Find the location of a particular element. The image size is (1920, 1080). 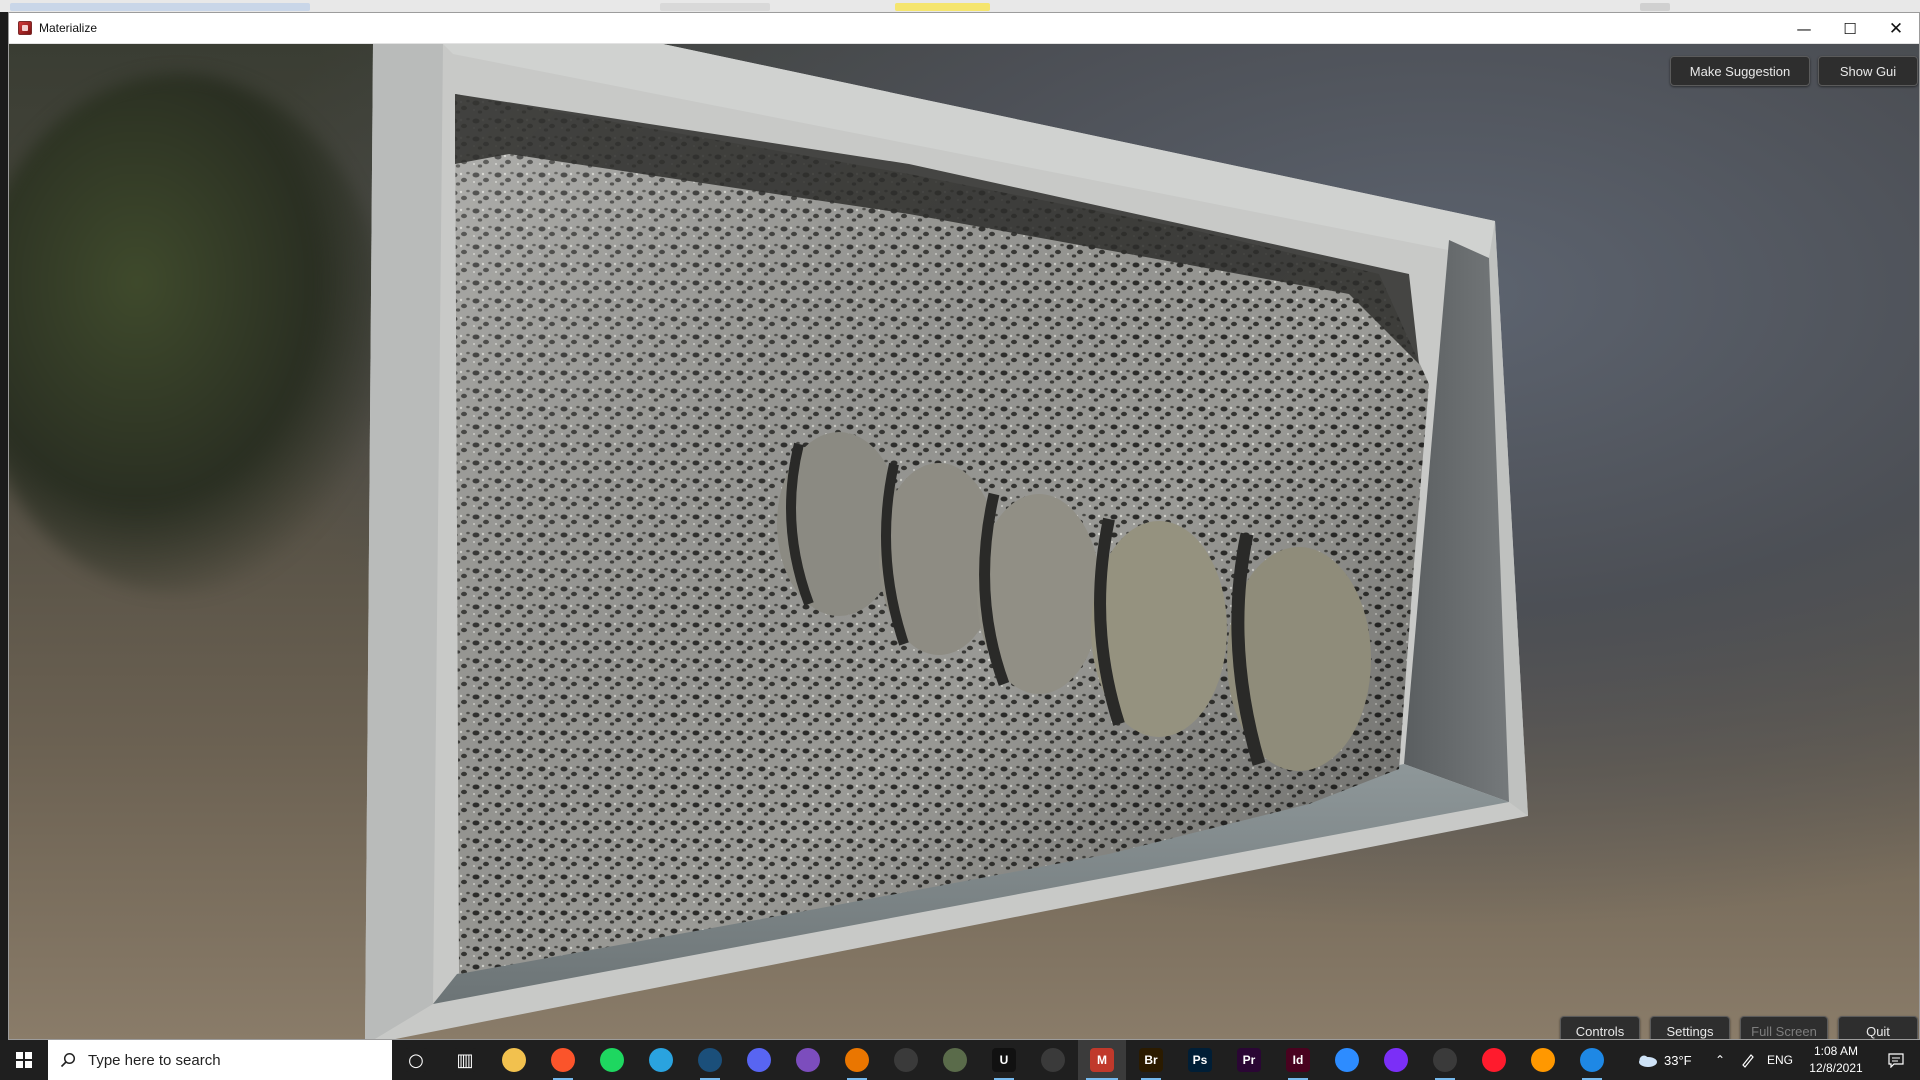

settings-button: Settings is located at coordinates (1690, 1027).